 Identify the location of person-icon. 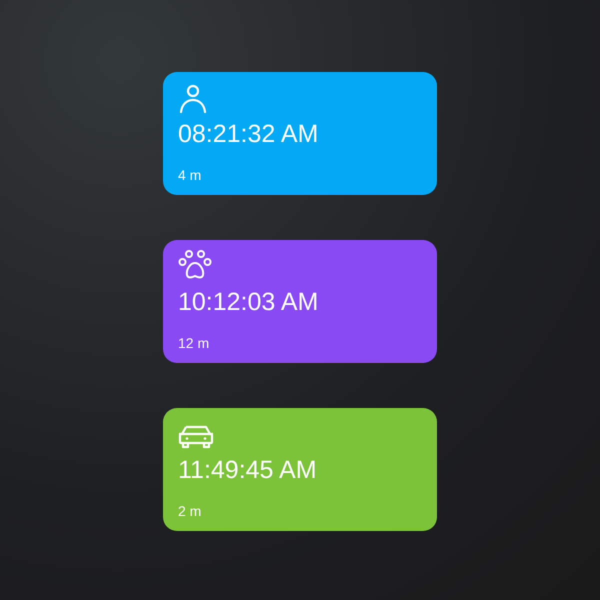
(193, 98).